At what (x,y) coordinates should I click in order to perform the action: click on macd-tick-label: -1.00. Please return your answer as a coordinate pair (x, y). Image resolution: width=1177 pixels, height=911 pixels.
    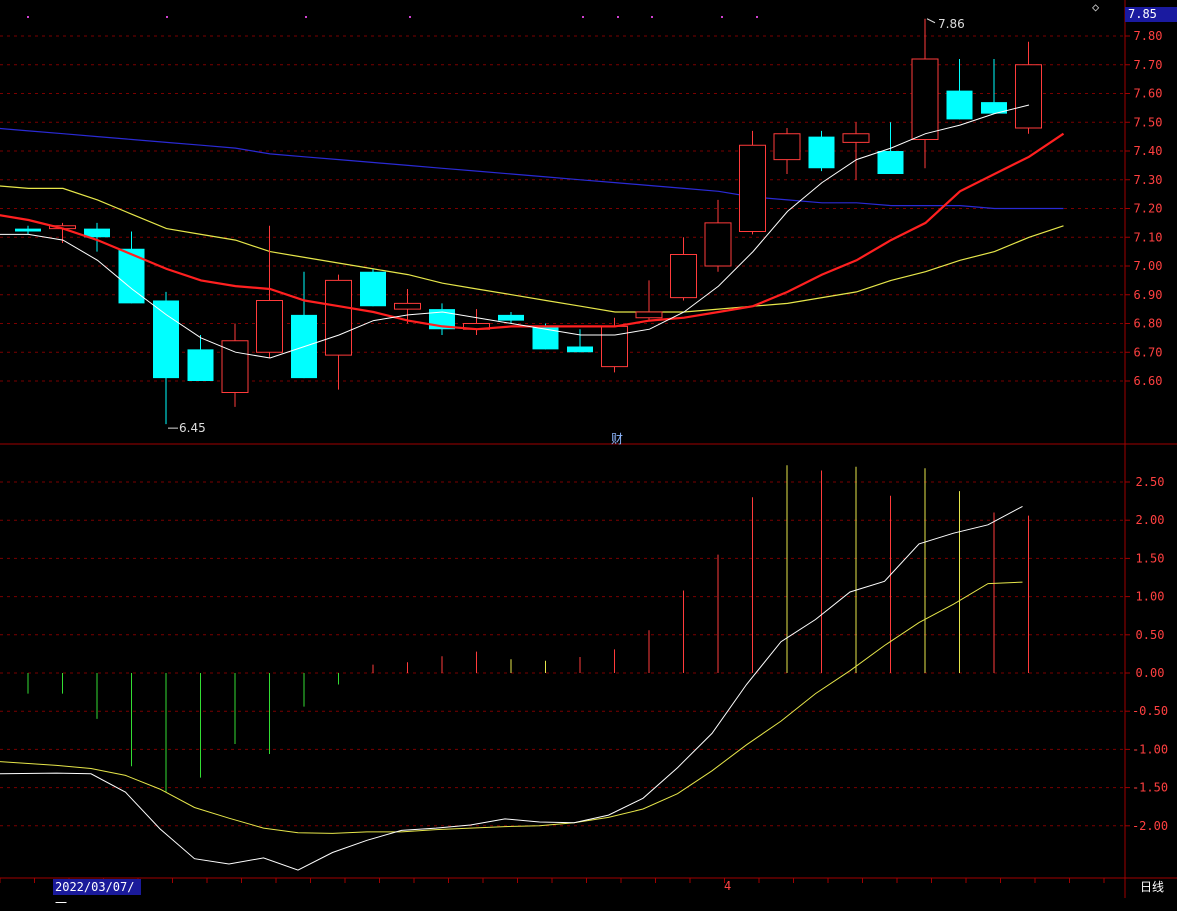
    Looking at the image, I should click on (1150, 749).